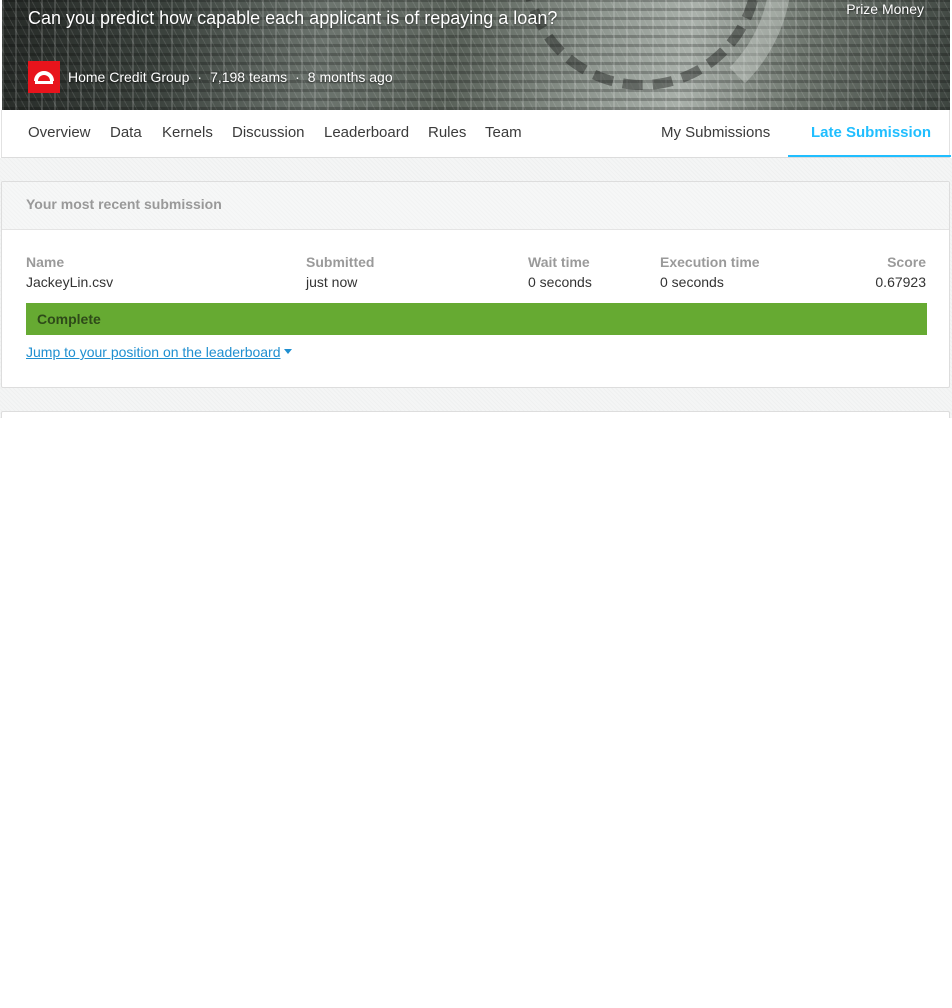 Image resolution: width=952 pixels, height=1008 pixels. I want to click on time-ago: 8 months ago, so click(350, 77).